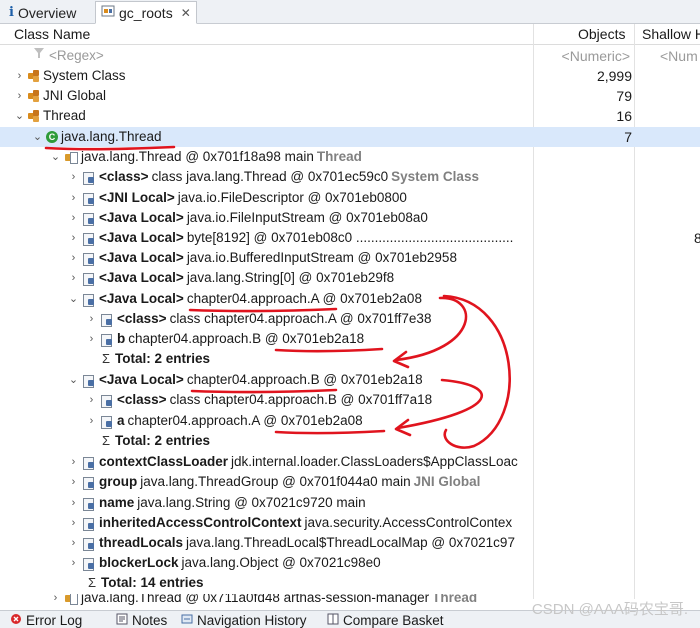 The width and height of the screenshot is (700, 628). What do you see at coordinates (350, 116) in the screenshot?
I see `table-row: ⌄ Thread 16` at bounding box center [350, 116].